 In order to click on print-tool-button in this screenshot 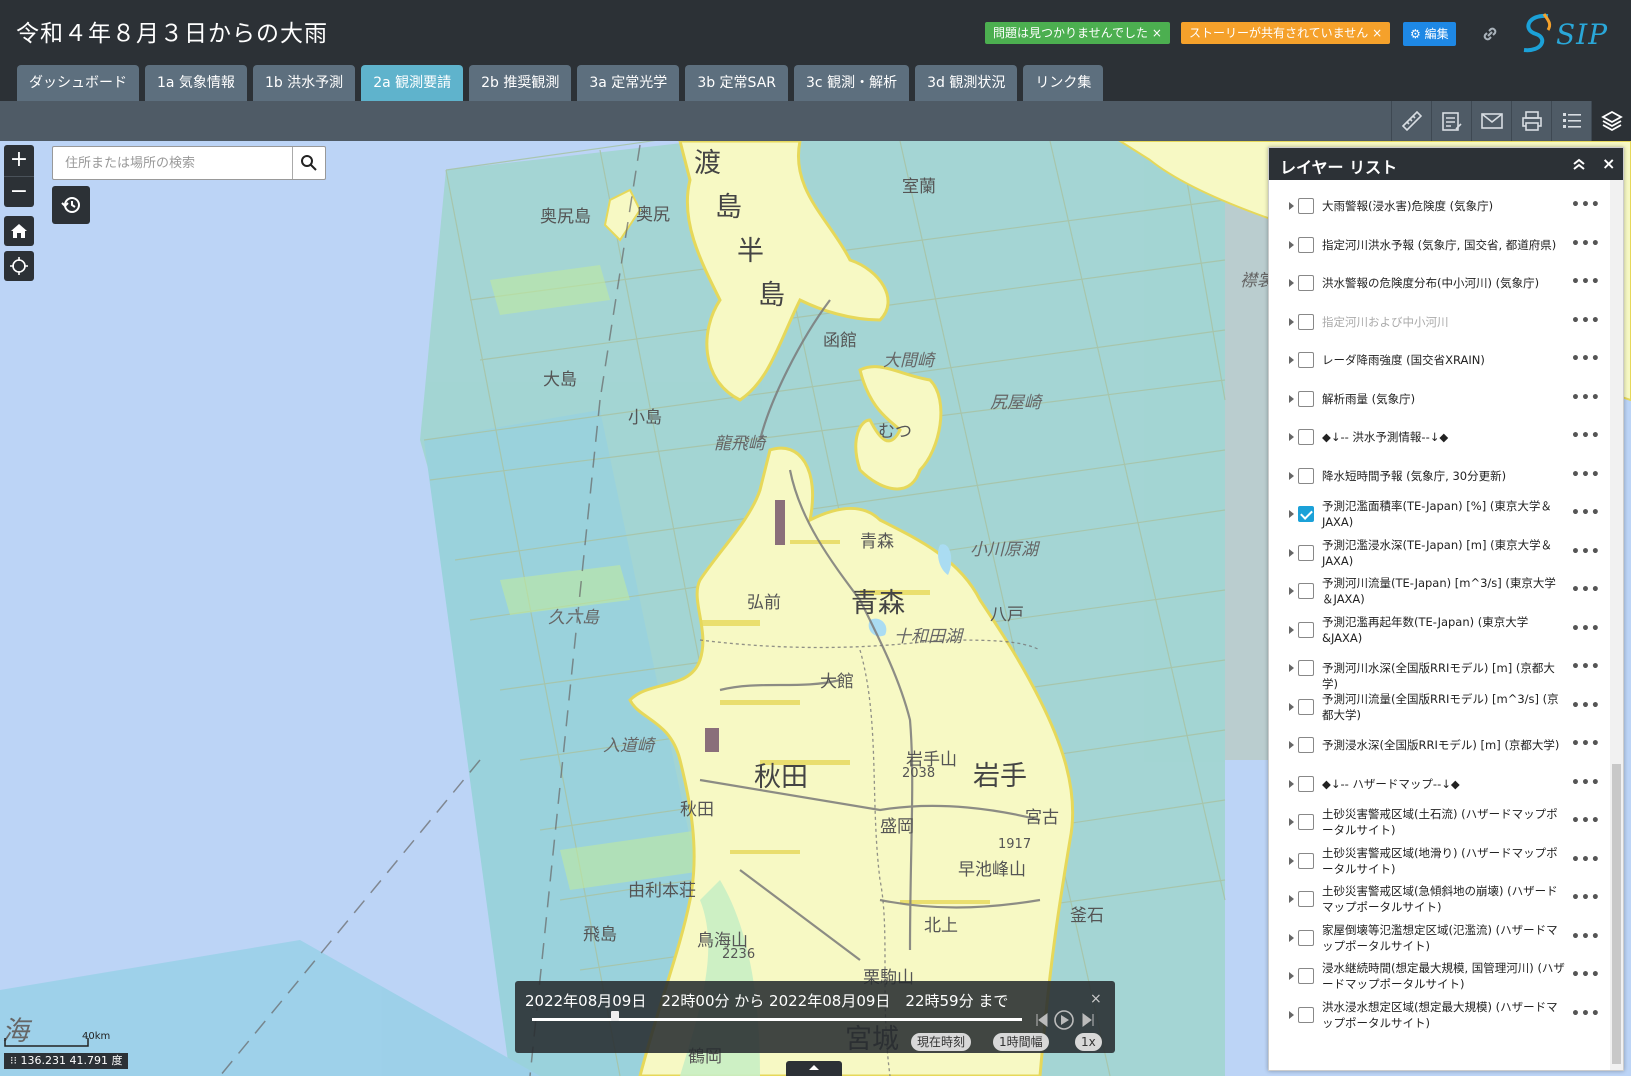, I will do `click(1531, 121)`.